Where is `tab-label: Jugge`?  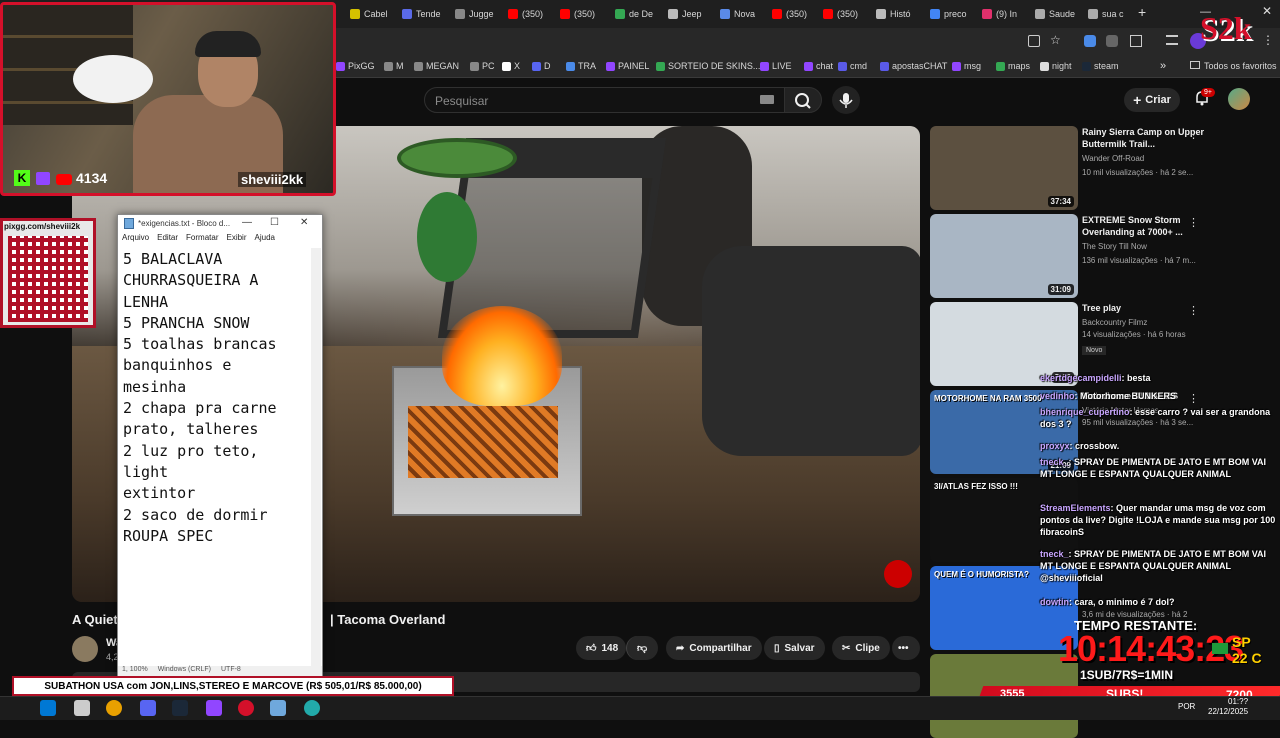 tab-label: Jugge is located at coordinates (481, 14).